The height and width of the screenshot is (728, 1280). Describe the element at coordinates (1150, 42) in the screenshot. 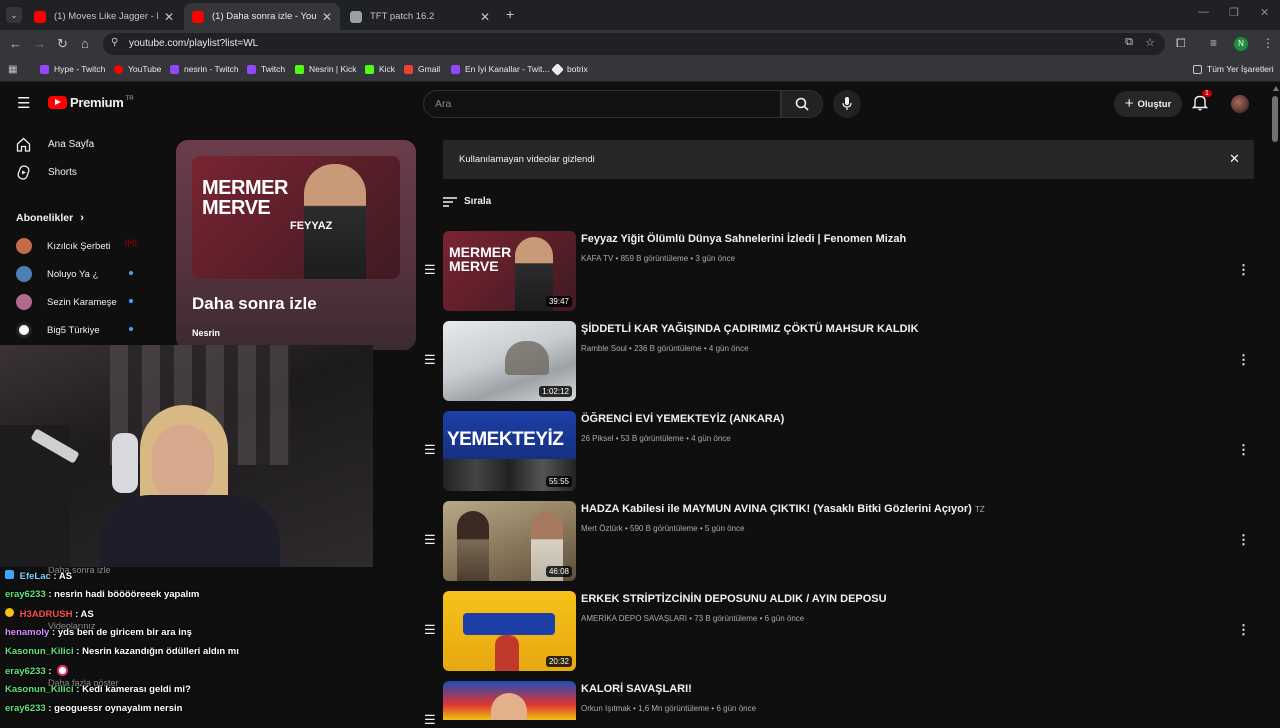

I see `bookmark-star-icon: ☆` at that location.